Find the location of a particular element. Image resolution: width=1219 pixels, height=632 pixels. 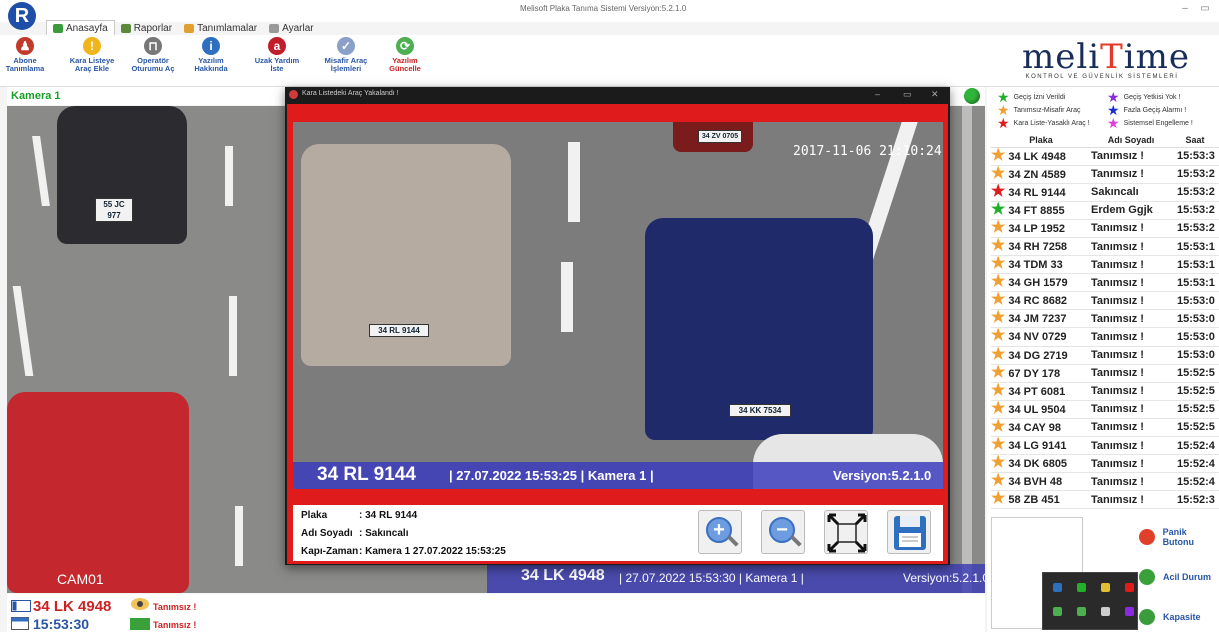

minimize-button: – is located at coordinates (1185, 9).